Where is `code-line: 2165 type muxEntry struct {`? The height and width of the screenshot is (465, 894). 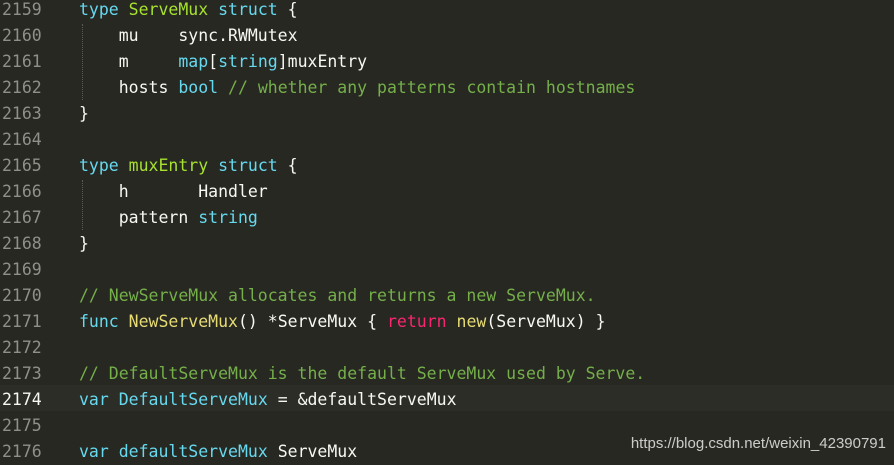
code-line: 2165 type muxEntry struct { is located at coordinates (447, 166).